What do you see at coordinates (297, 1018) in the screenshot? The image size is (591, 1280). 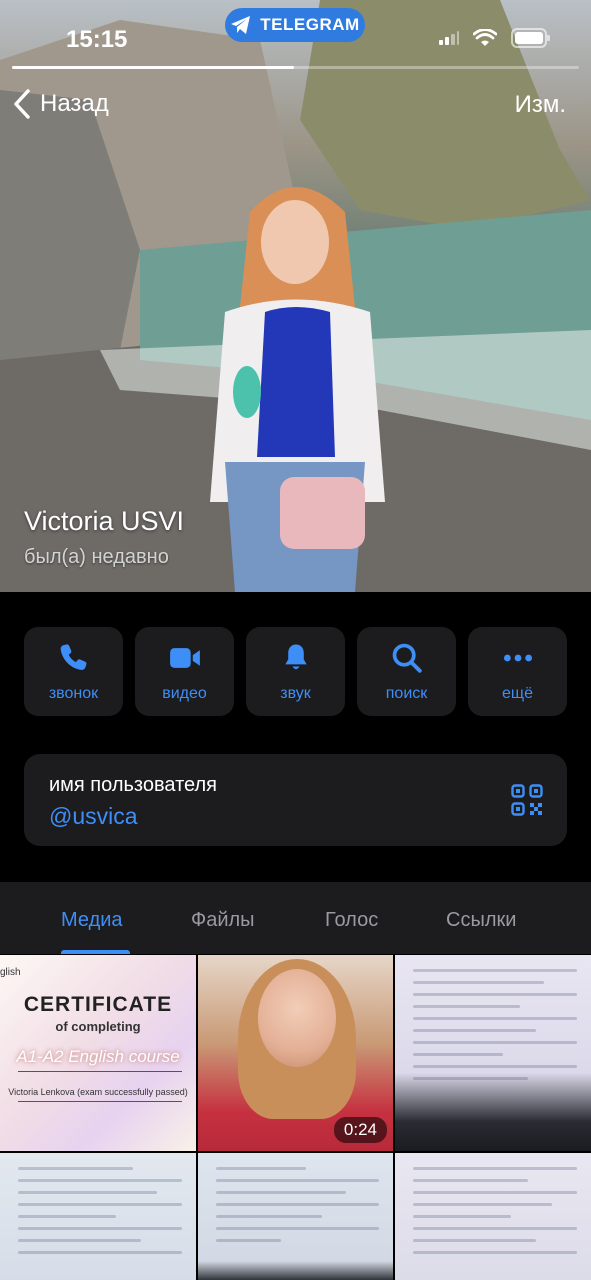 I see `video-person-face` at bounding box center [297, 1018].